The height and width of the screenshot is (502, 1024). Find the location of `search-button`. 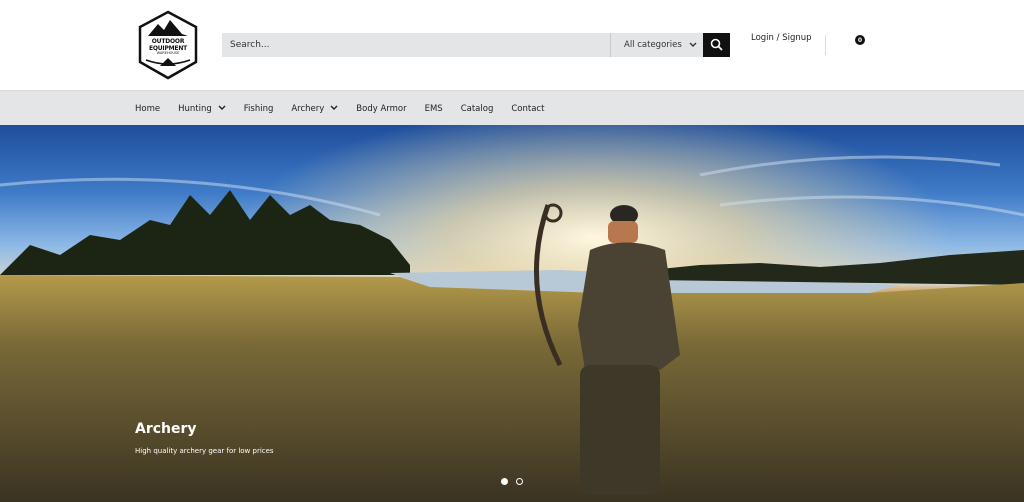

search-button is located at coordinates (716, 45).